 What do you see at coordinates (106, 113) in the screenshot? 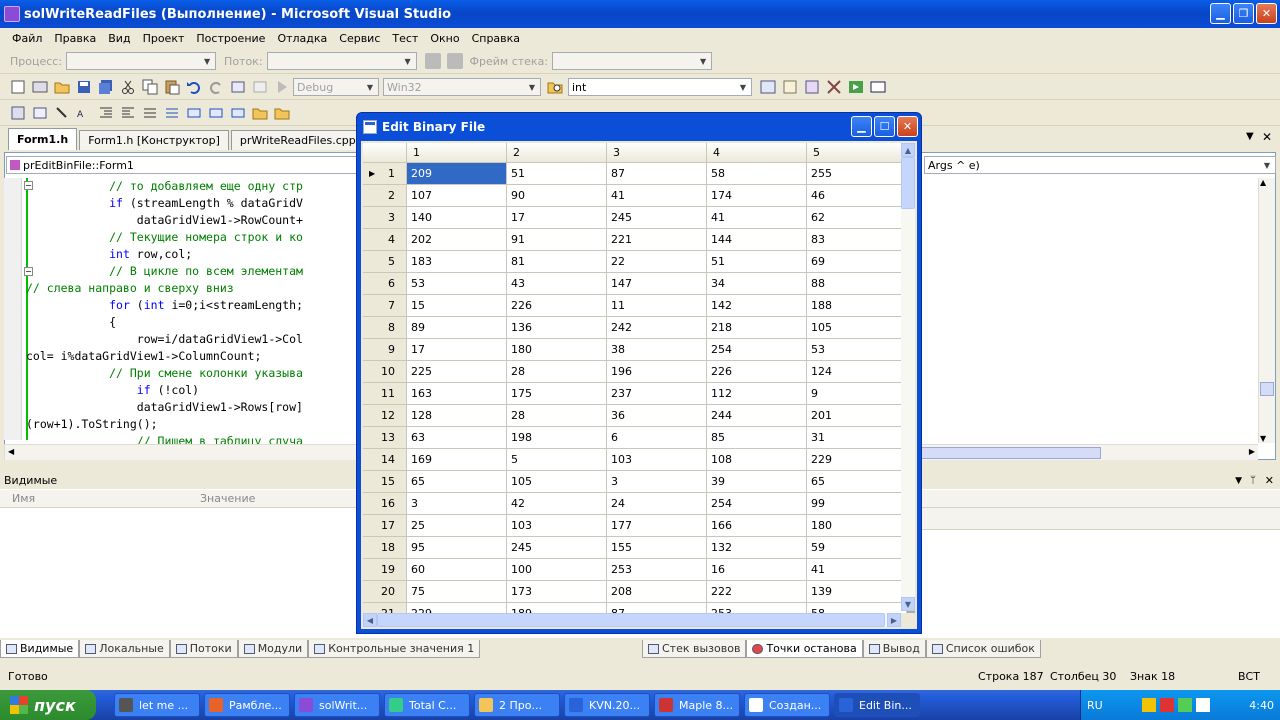
I see `decrease-indent-icon` at bounding box center [106, 113].